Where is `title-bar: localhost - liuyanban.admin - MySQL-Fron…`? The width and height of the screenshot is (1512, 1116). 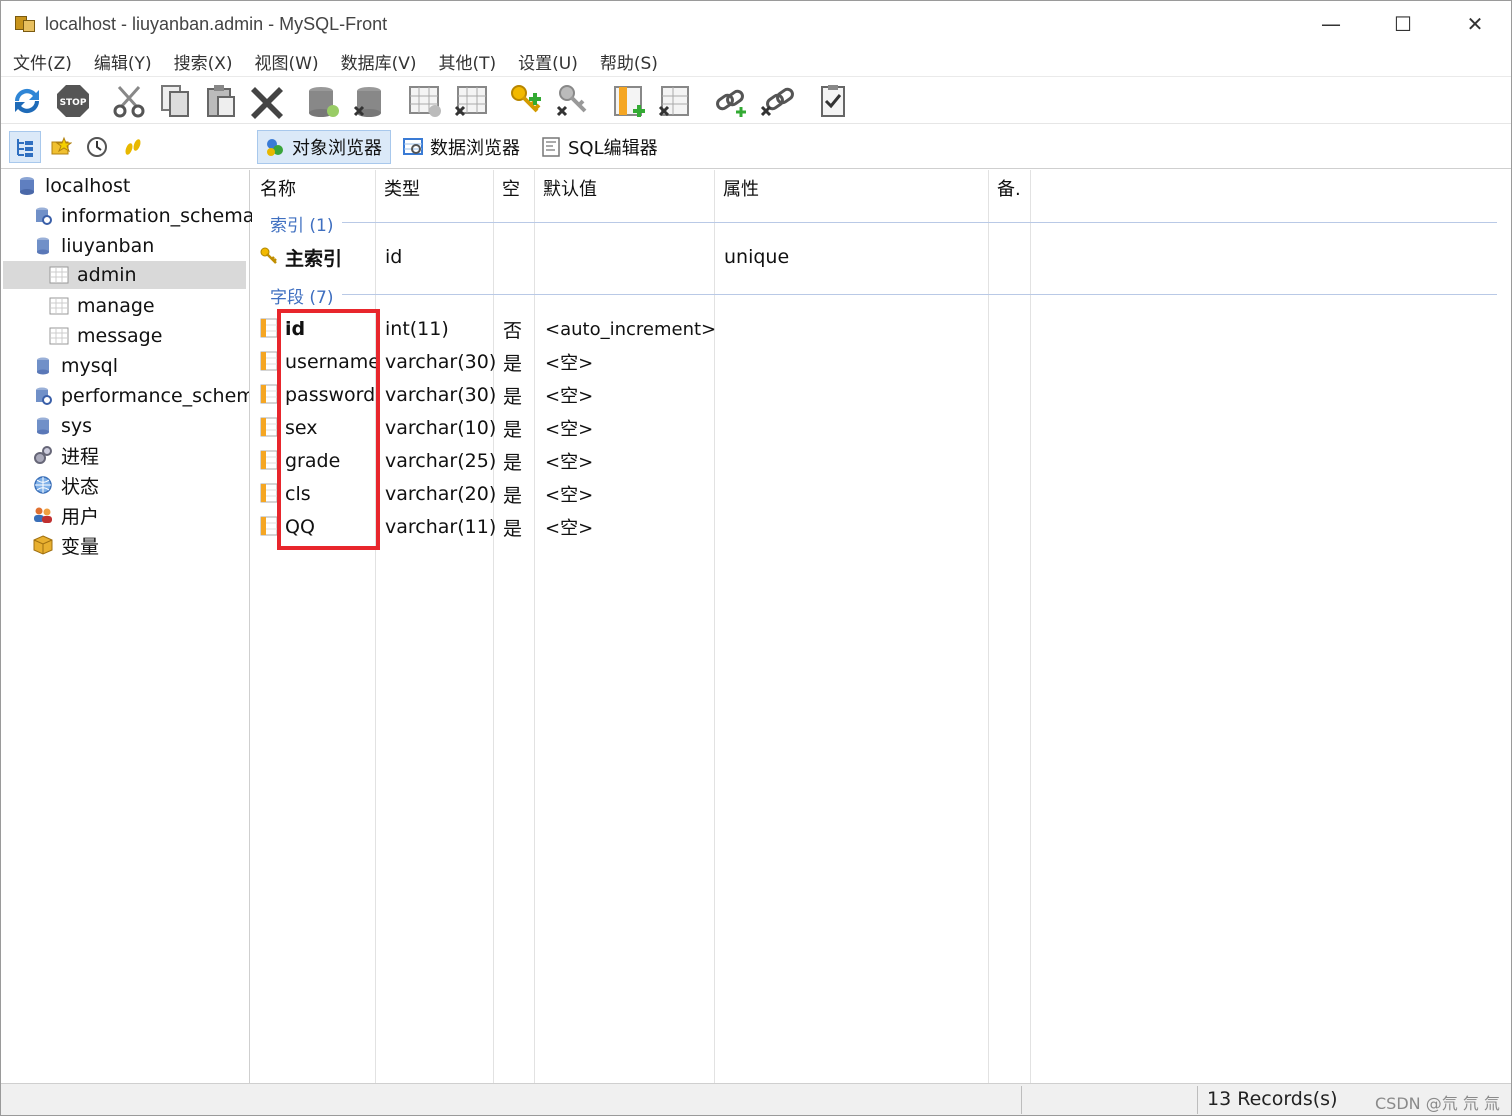
title-bar: localhost - liuyanban.admin - MySQL-Fron… is located at coordinates (756, 24).